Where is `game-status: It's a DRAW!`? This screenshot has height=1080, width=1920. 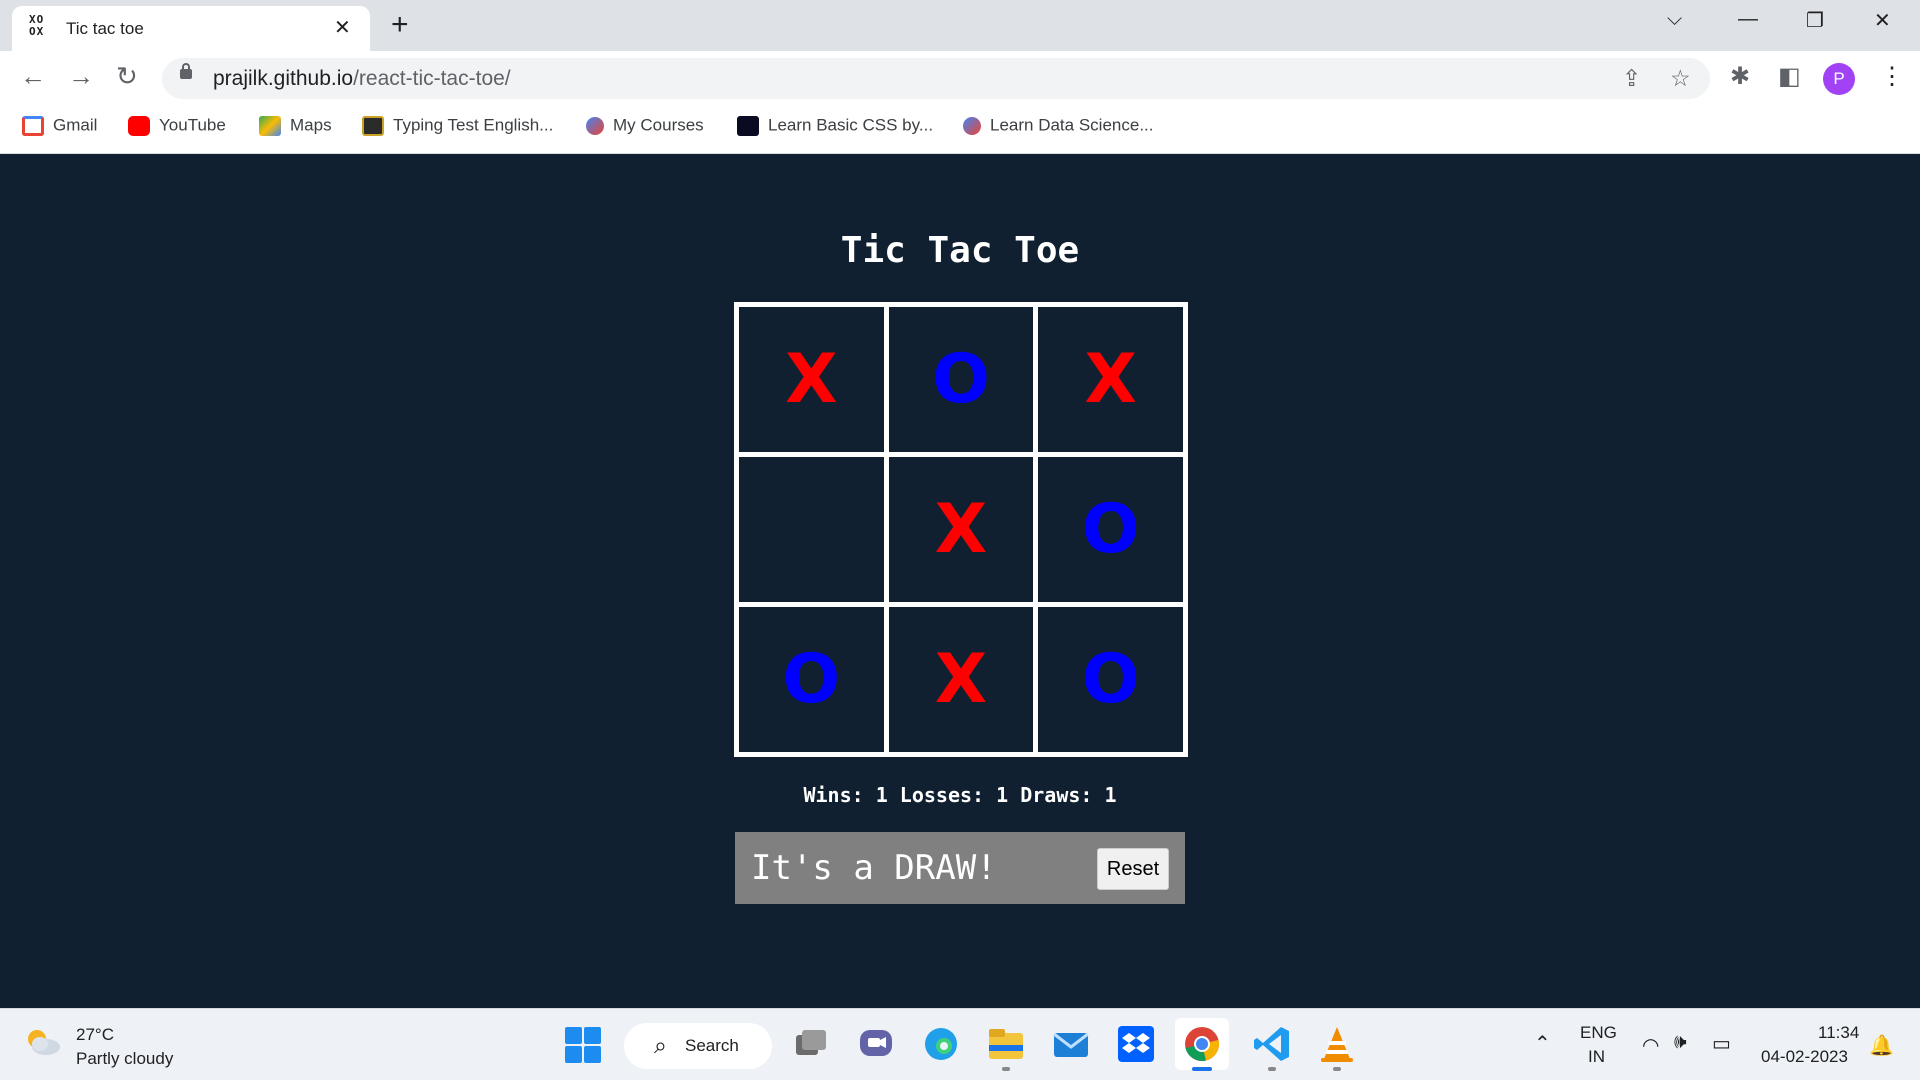
game-status: It's a DRAW! is located at coordinates (874, 868).